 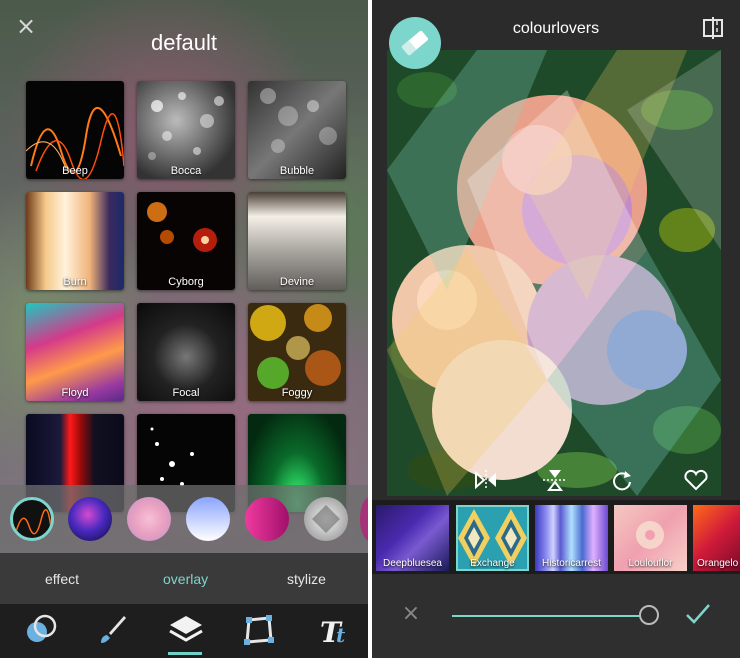 What do you see at coordinates (186, 171) in the screenshot?
I see `effect-label: Bocca` at bounding box center [186, 171].